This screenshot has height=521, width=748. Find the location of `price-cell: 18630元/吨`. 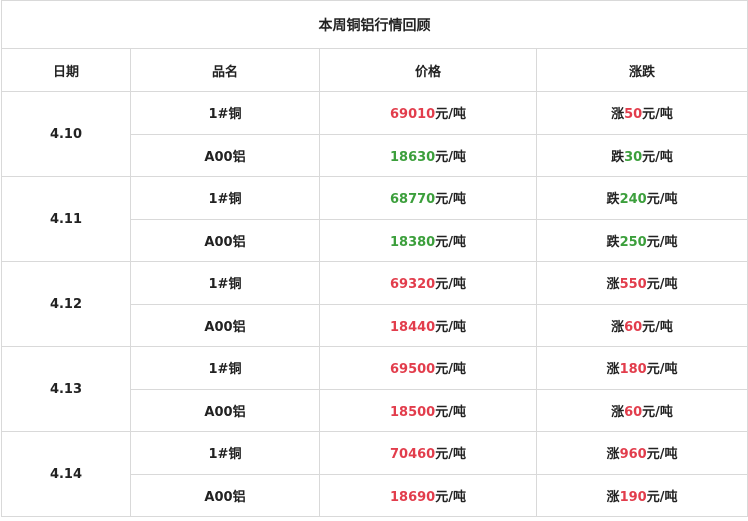

price-cell: 18630元/吨 is located at coordinates (428, 155).